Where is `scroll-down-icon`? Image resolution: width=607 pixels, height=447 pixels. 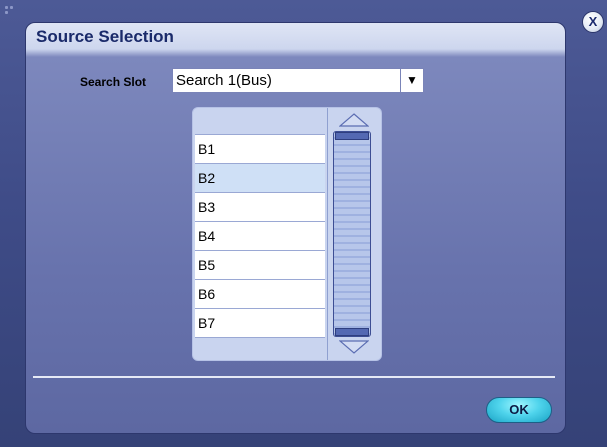 scroll-down-icon is located at coordinates (354, 347).